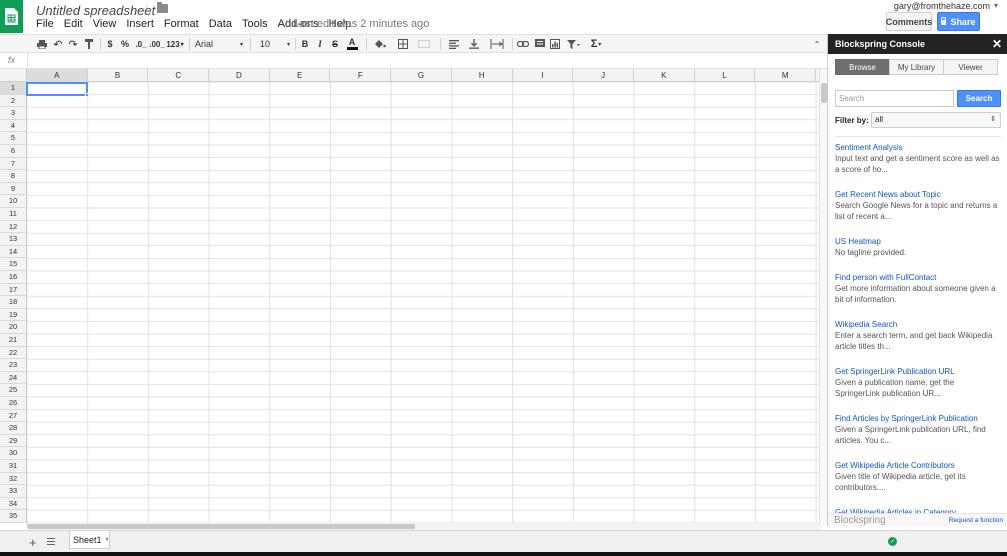 The height and width of the screenshot is (556, 1007). What do you see at coordinates (42, 44) in the screenshot?
I see `print-icon` at bounding box center [42, 44].